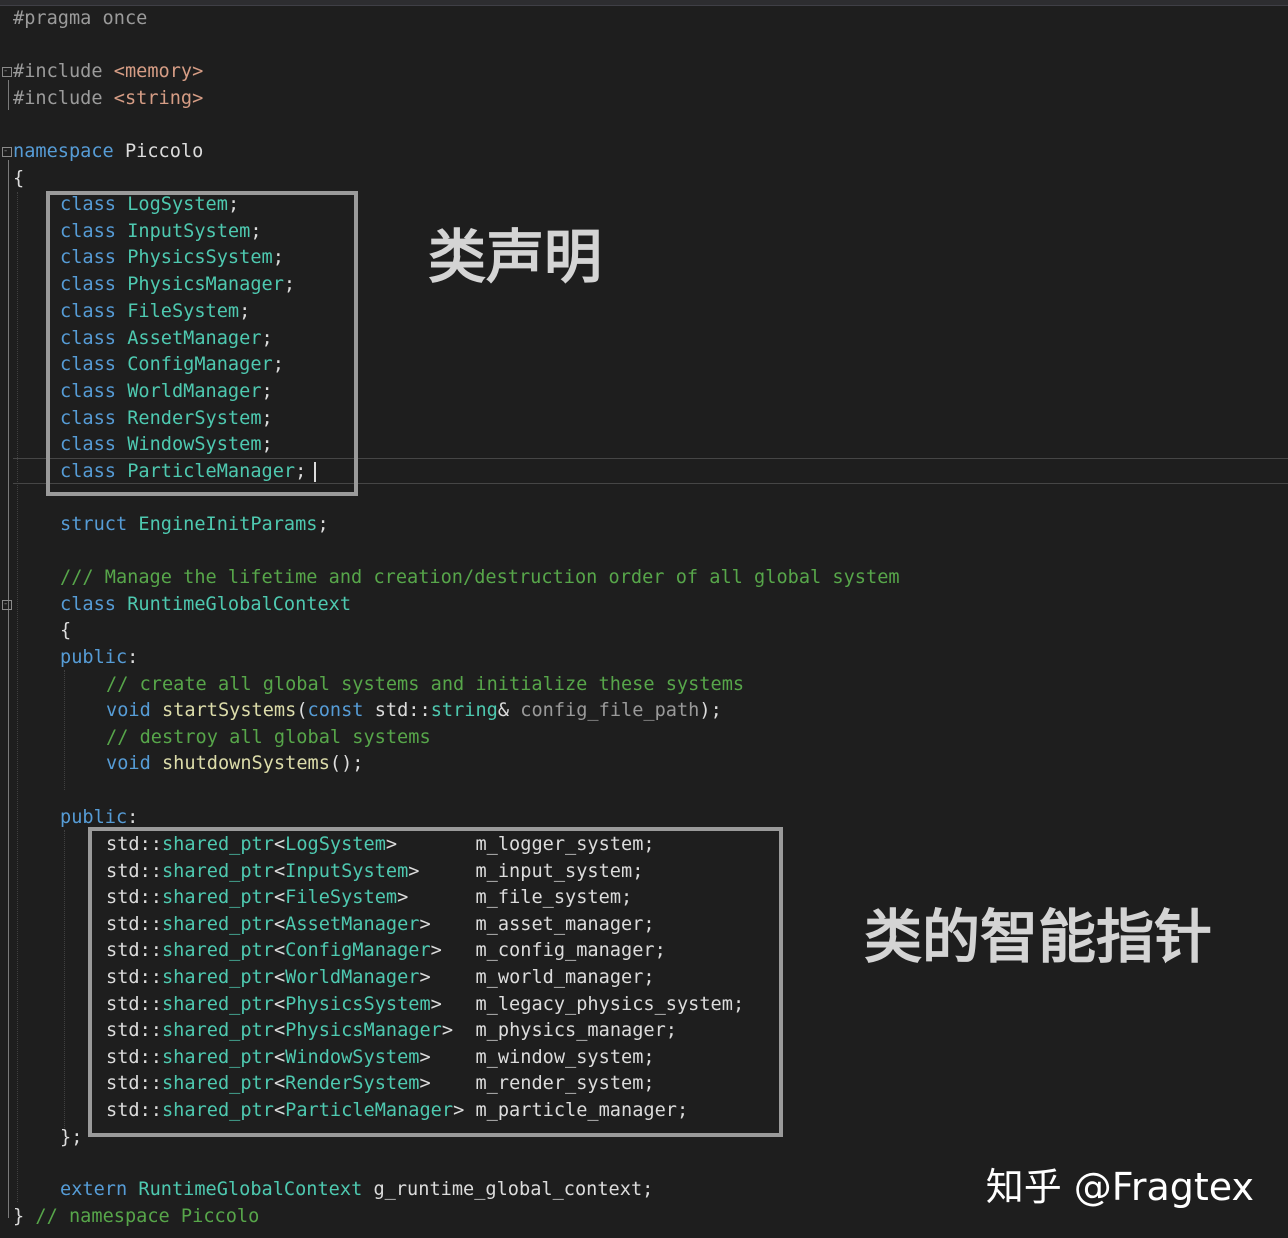 The width and height of the screenshot is (1288, 1238). I want to click on smart-pointer-annotation: 类的智能指针, so click(1038, 937).